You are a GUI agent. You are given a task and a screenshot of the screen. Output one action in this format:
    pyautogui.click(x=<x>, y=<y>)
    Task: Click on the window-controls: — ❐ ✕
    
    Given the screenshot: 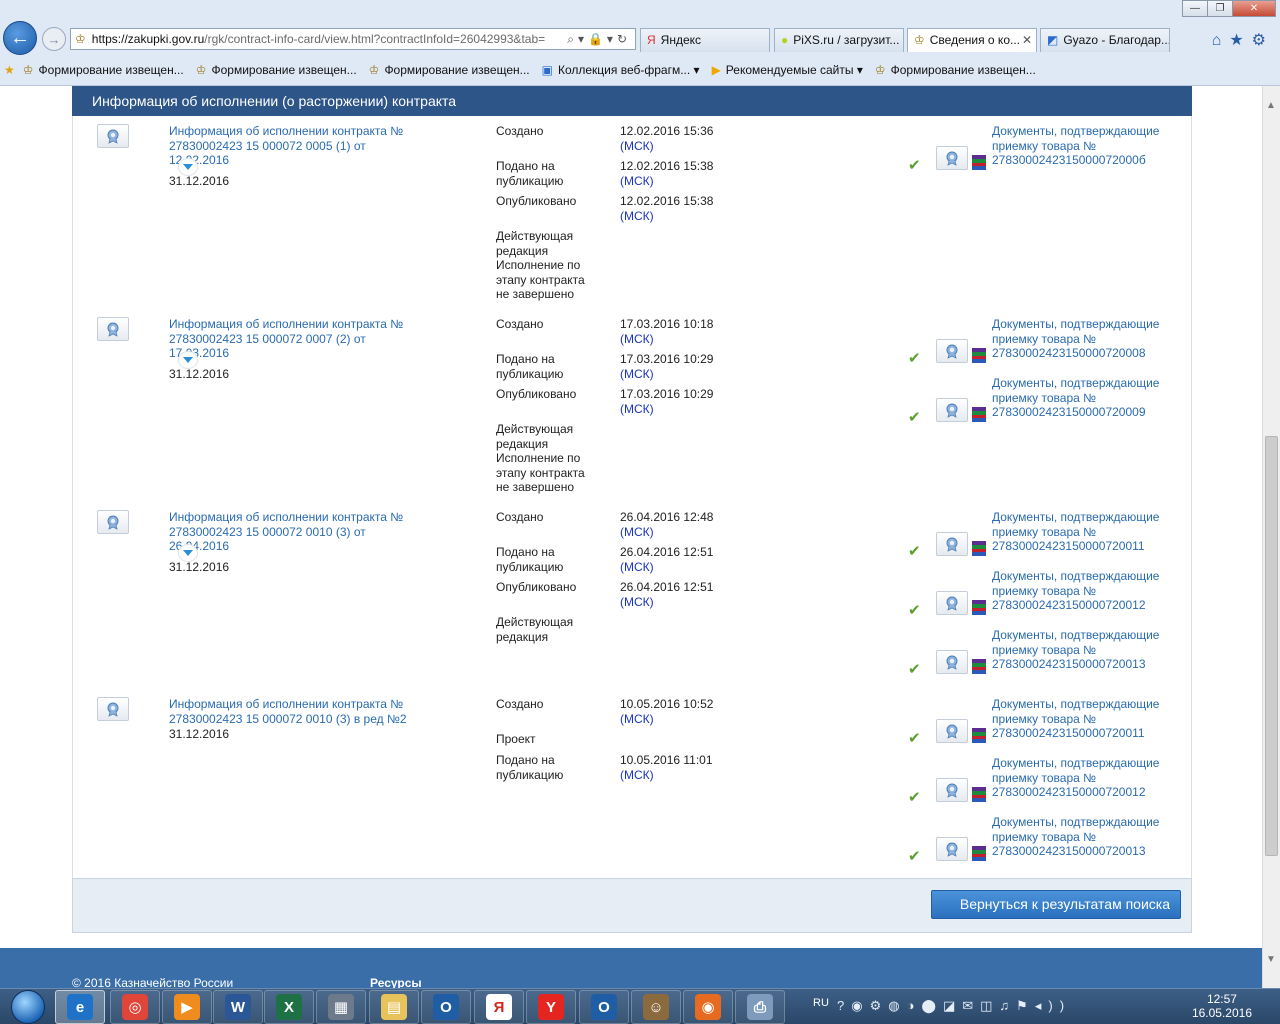 What is the action you would take?
    pyautogui.click(x=1229, y=8)
    